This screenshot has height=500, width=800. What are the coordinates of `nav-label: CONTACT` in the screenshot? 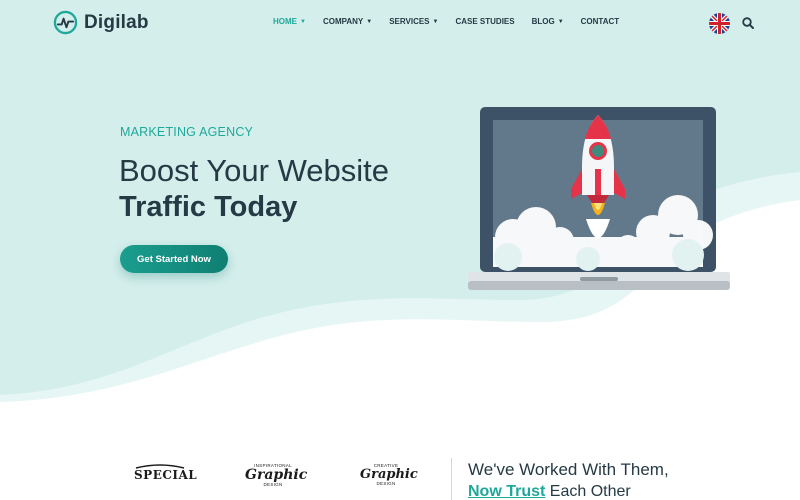 It's located at (600, 21).